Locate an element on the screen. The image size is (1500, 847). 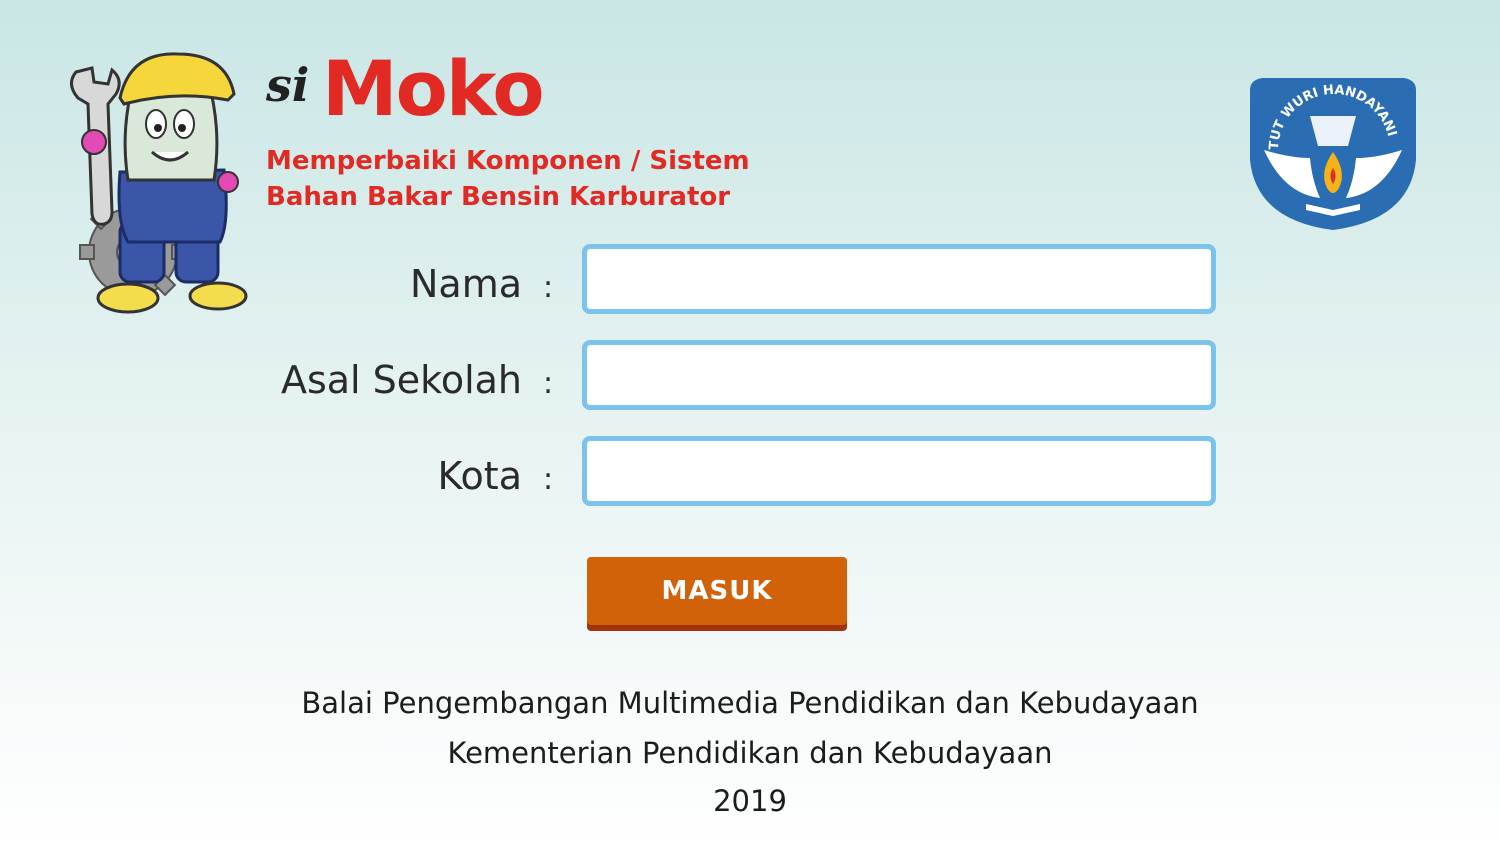
footer-year: 2019 is located at coordinates (750, 801).